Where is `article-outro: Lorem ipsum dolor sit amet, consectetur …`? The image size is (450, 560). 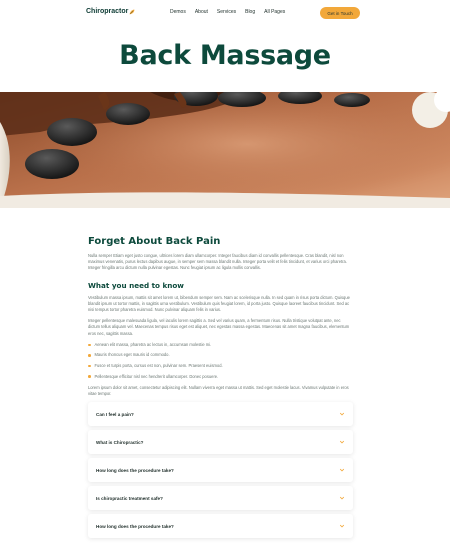 article-outro: Lorem ipsum dolor sit amet, consectetur … is located at coordinates (218, 391).